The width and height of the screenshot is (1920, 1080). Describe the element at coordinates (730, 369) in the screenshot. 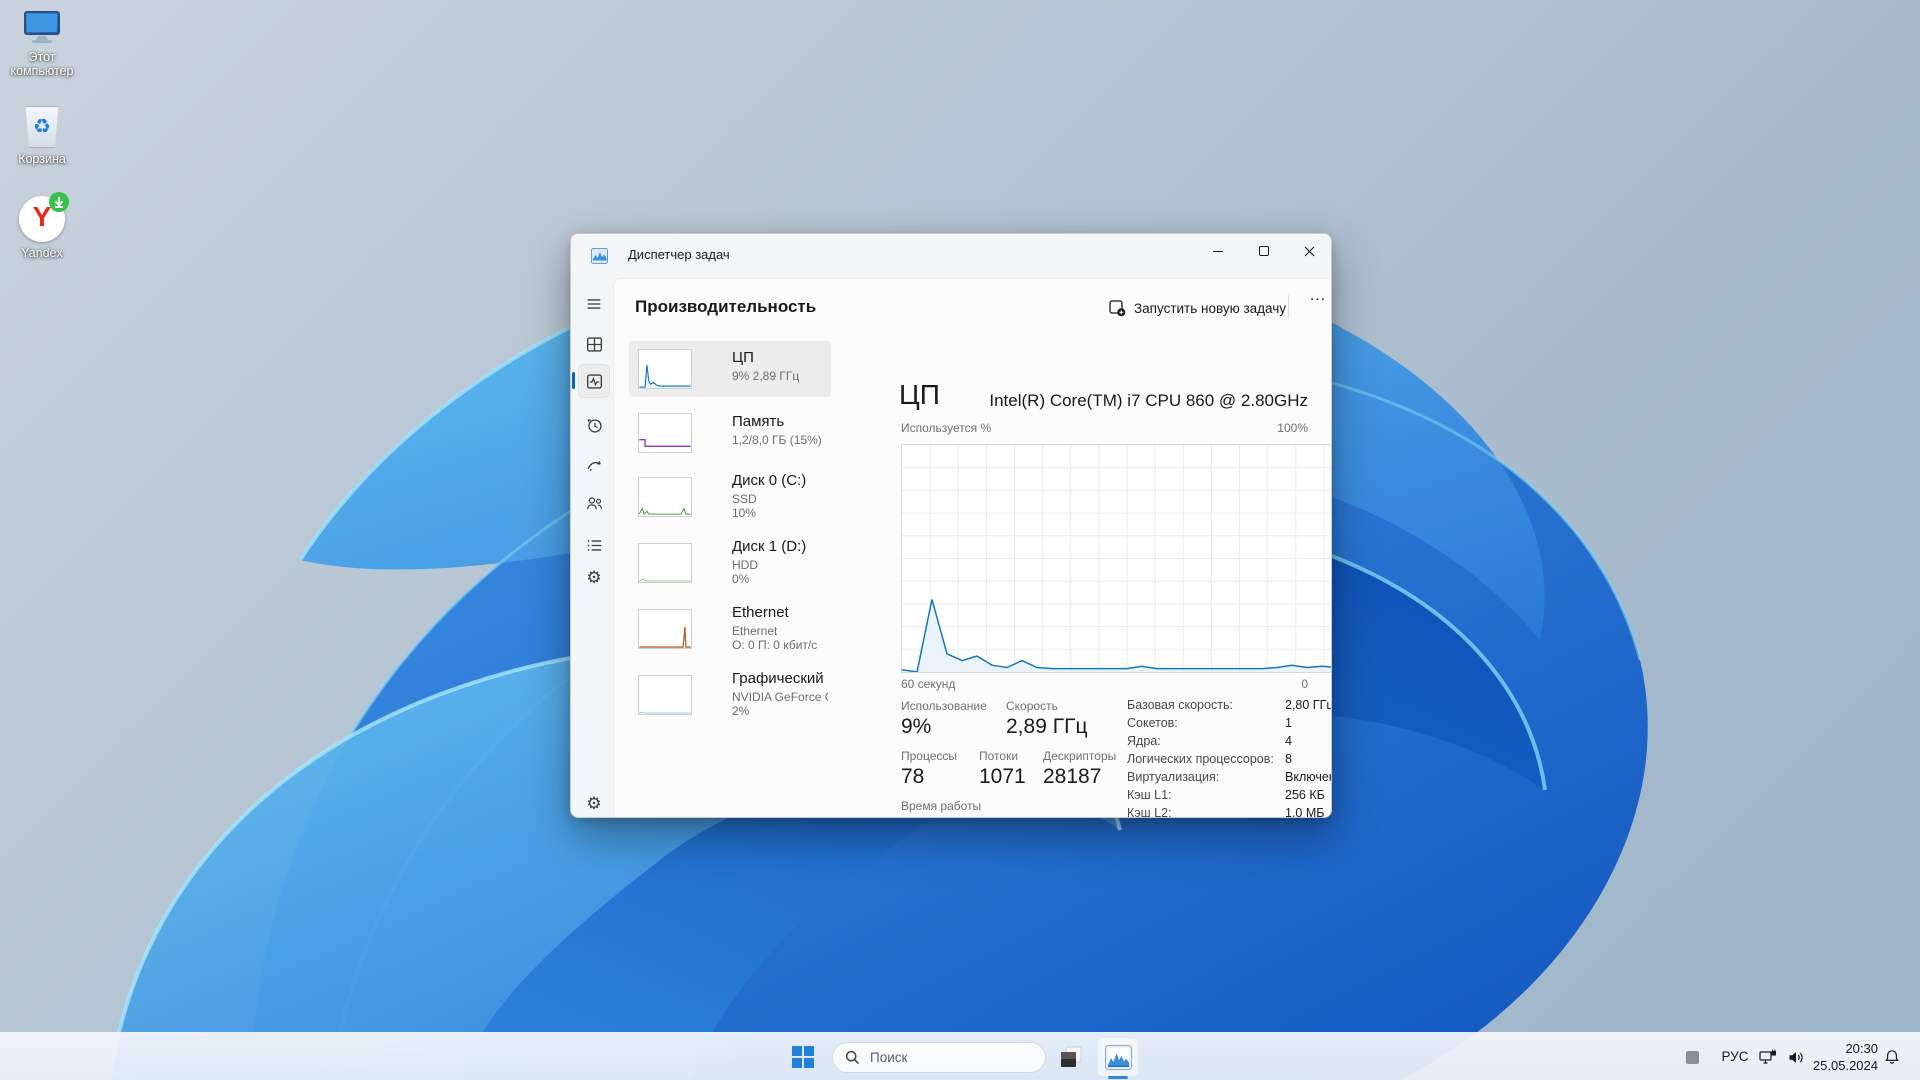

I see `perf-item-cpu: ЦП 9% 2,89 ГГц` at that location.